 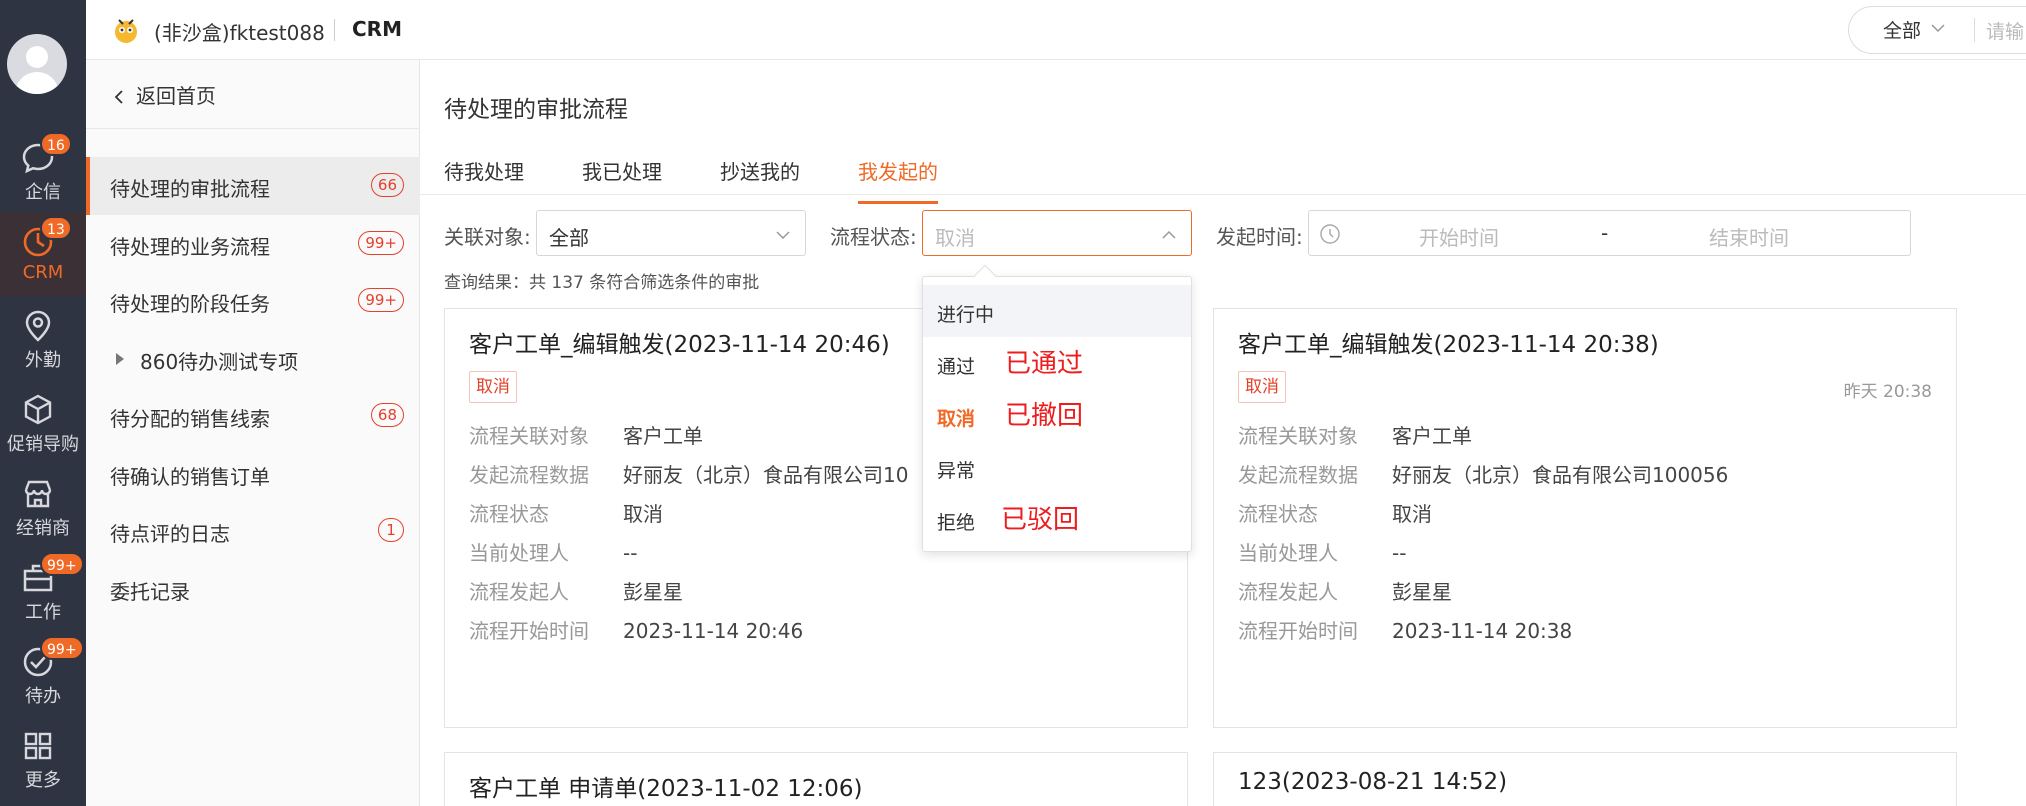 What do you see at coordinates (252, 128) in the screenshot?
I see `sidebar-divider` at bounding box center [252, 128].